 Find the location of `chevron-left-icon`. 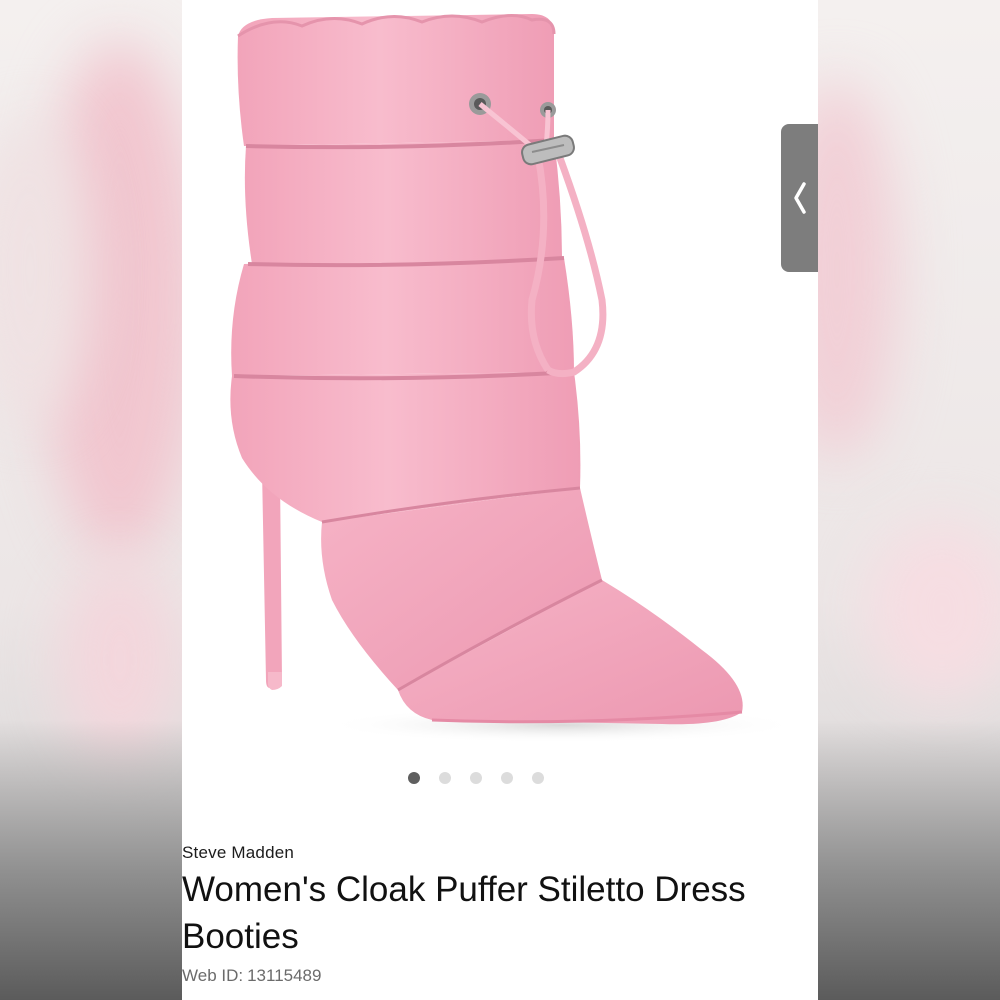

chevron-left-icon is located at coordinates (799, 198).